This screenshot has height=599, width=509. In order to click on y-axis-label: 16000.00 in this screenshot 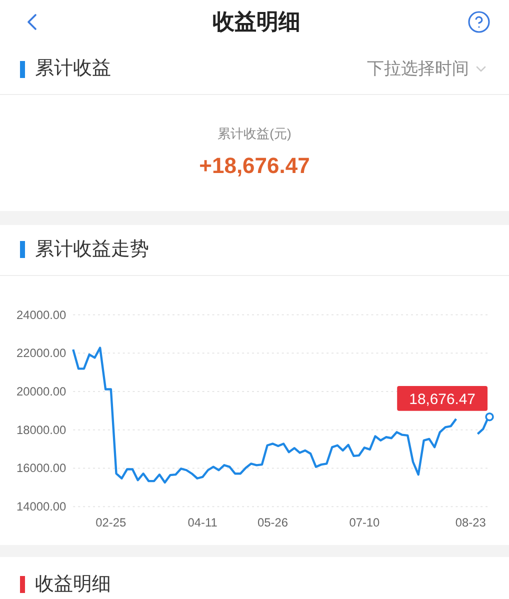, I will do `click(41, 468)`.